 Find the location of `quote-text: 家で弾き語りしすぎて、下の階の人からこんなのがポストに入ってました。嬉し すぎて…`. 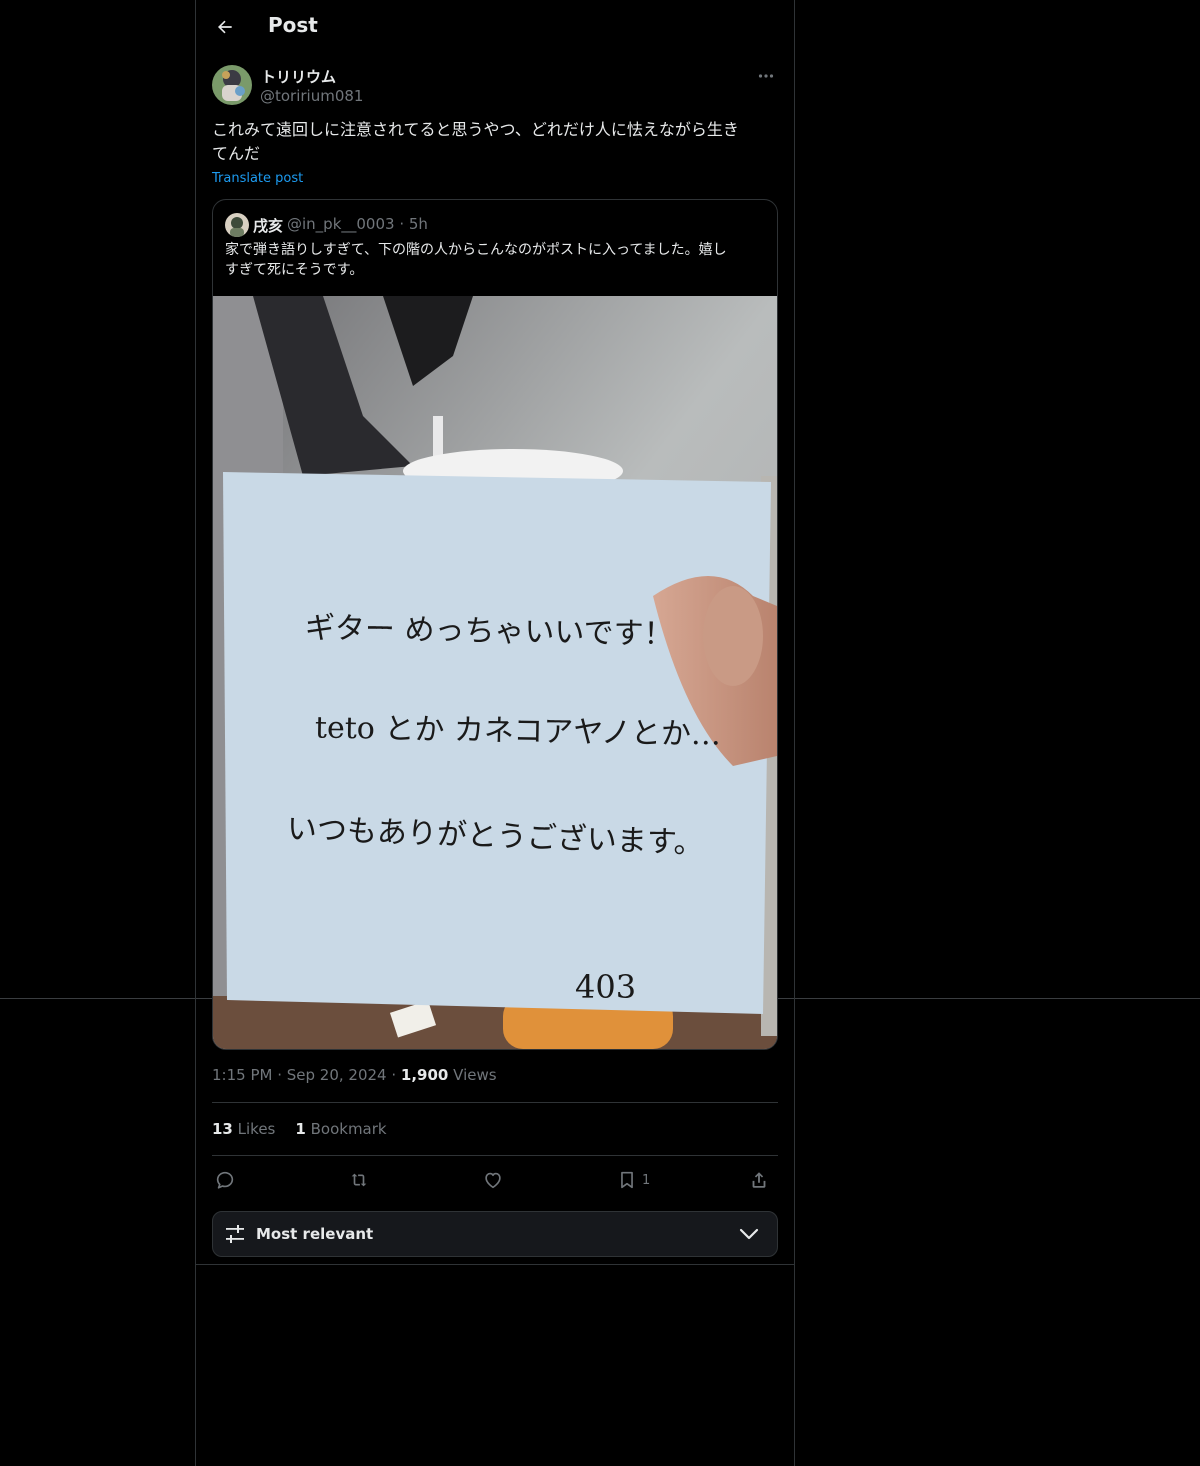

quote-text: 家で弾き語りしすぎて、下の階の人からこんなのがポストに入ってました。嬉し すぎて… is located at coordinates (476, 260).